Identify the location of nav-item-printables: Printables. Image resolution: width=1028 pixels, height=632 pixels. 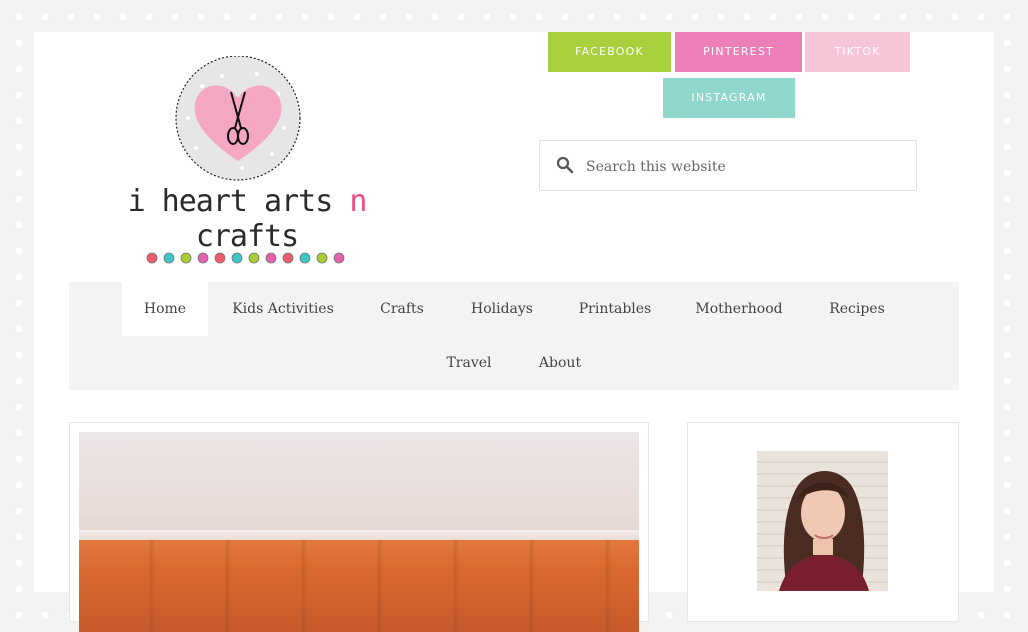
(615, 309).